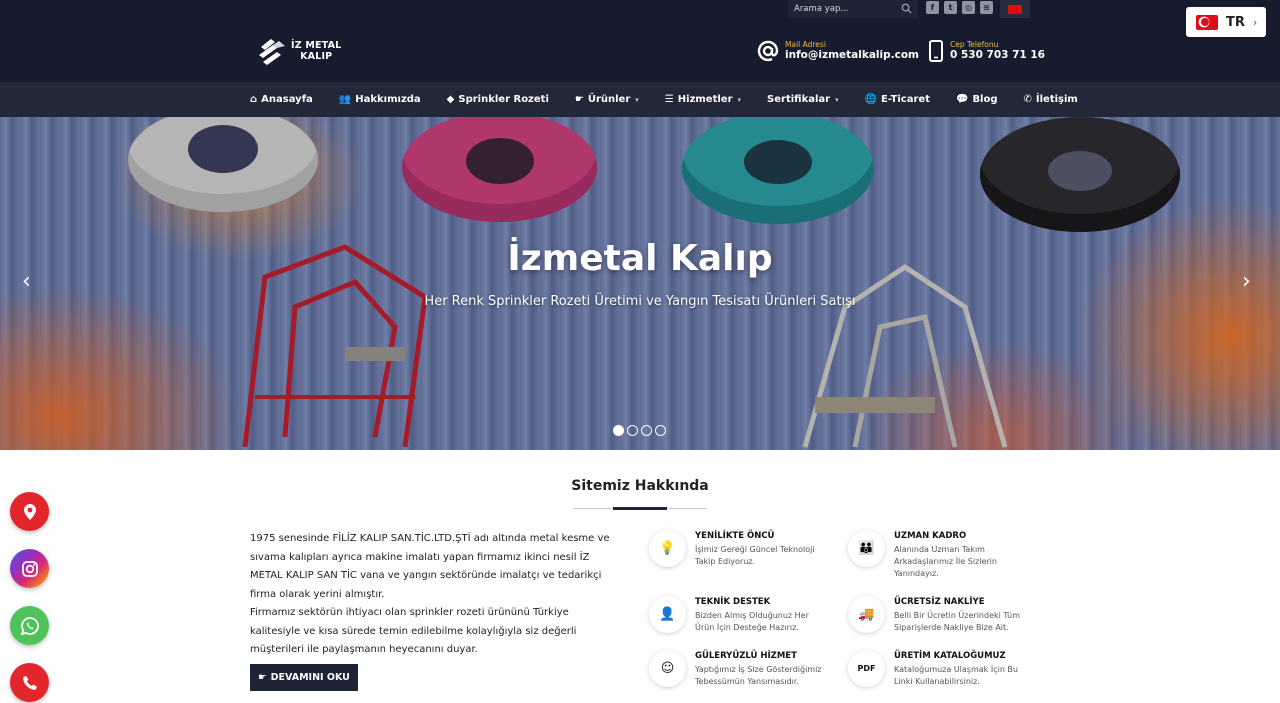 The height and width of the screenshot is (703, 1280). What do you see at coordinates (852, 55) in the screenshot?
I see `mail-value: info@izmetalkalip.com` at bounding box center [852, 55].